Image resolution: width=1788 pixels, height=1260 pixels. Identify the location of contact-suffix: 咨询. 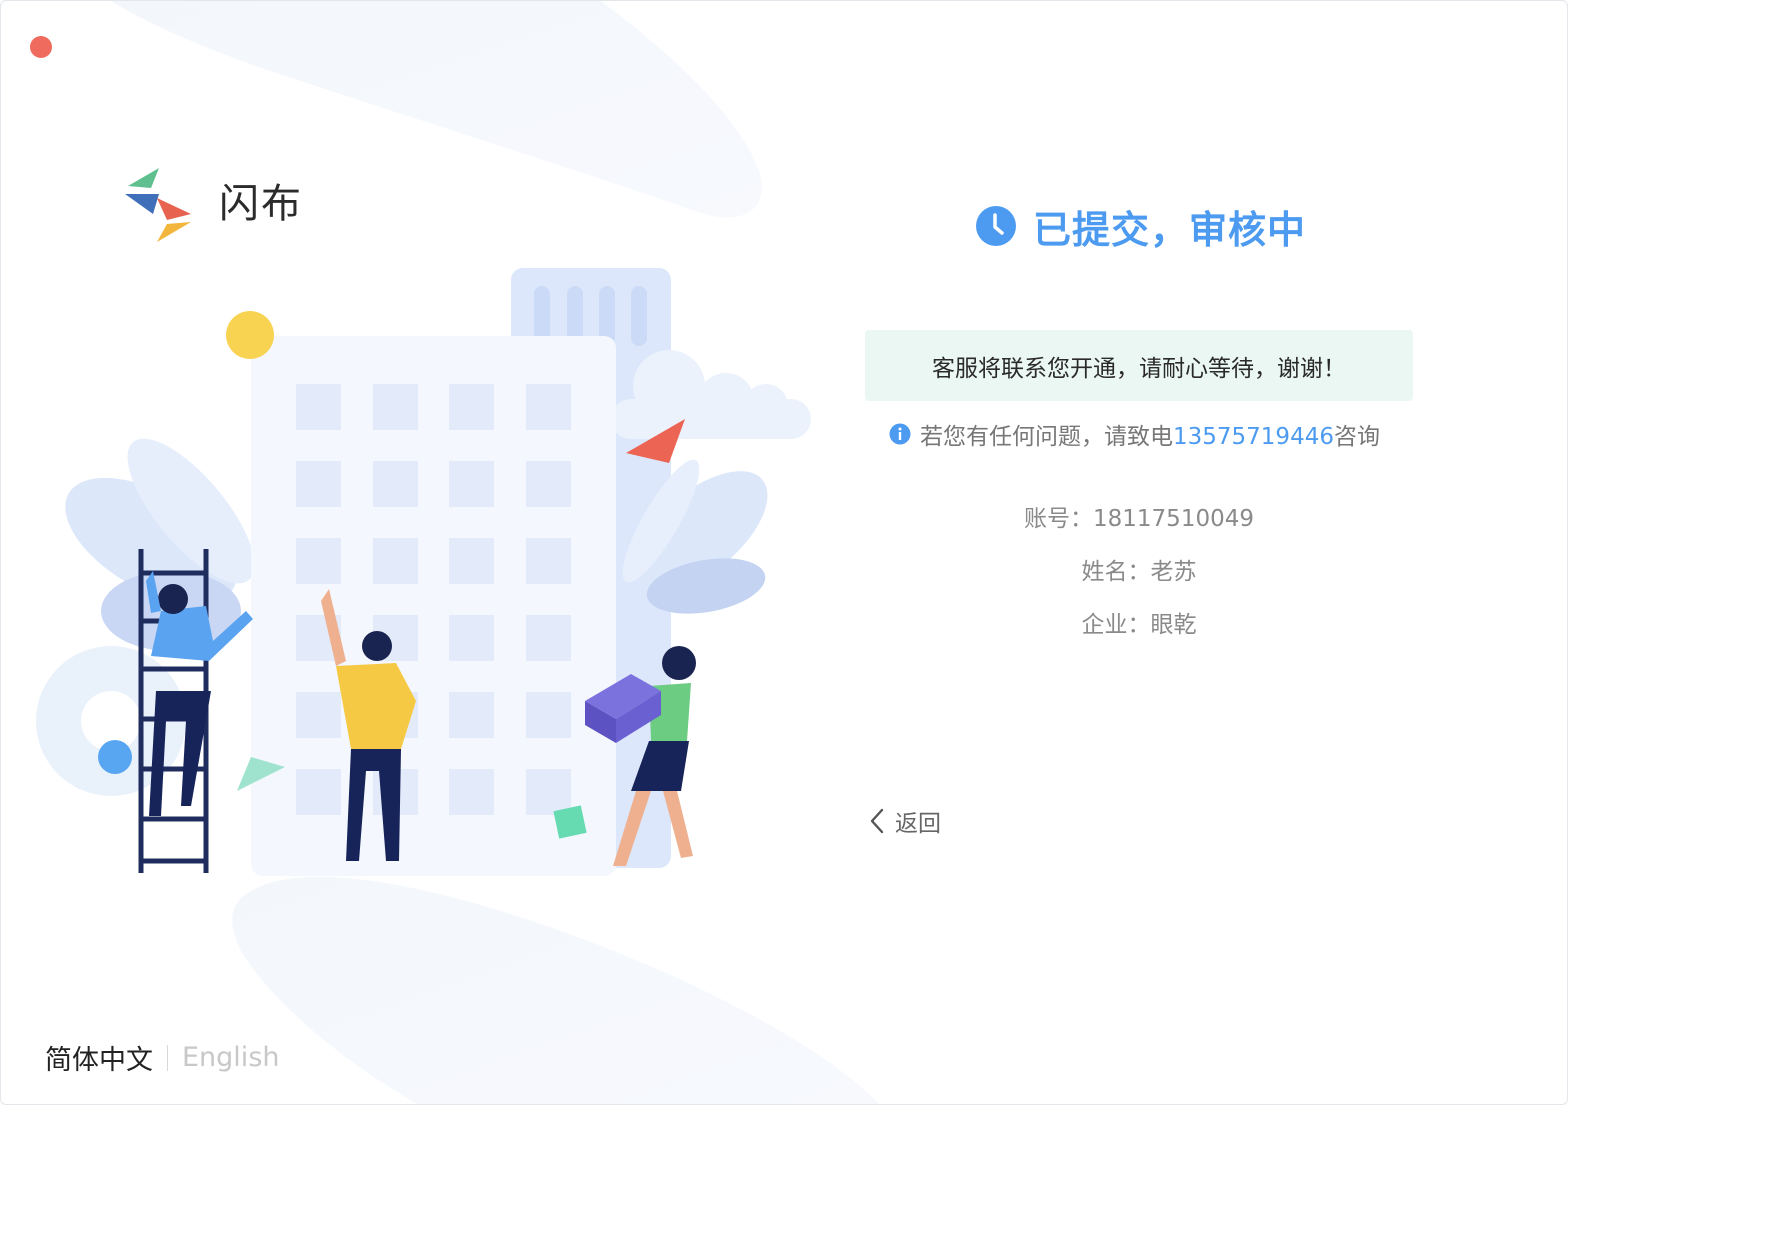
(1356, 437).